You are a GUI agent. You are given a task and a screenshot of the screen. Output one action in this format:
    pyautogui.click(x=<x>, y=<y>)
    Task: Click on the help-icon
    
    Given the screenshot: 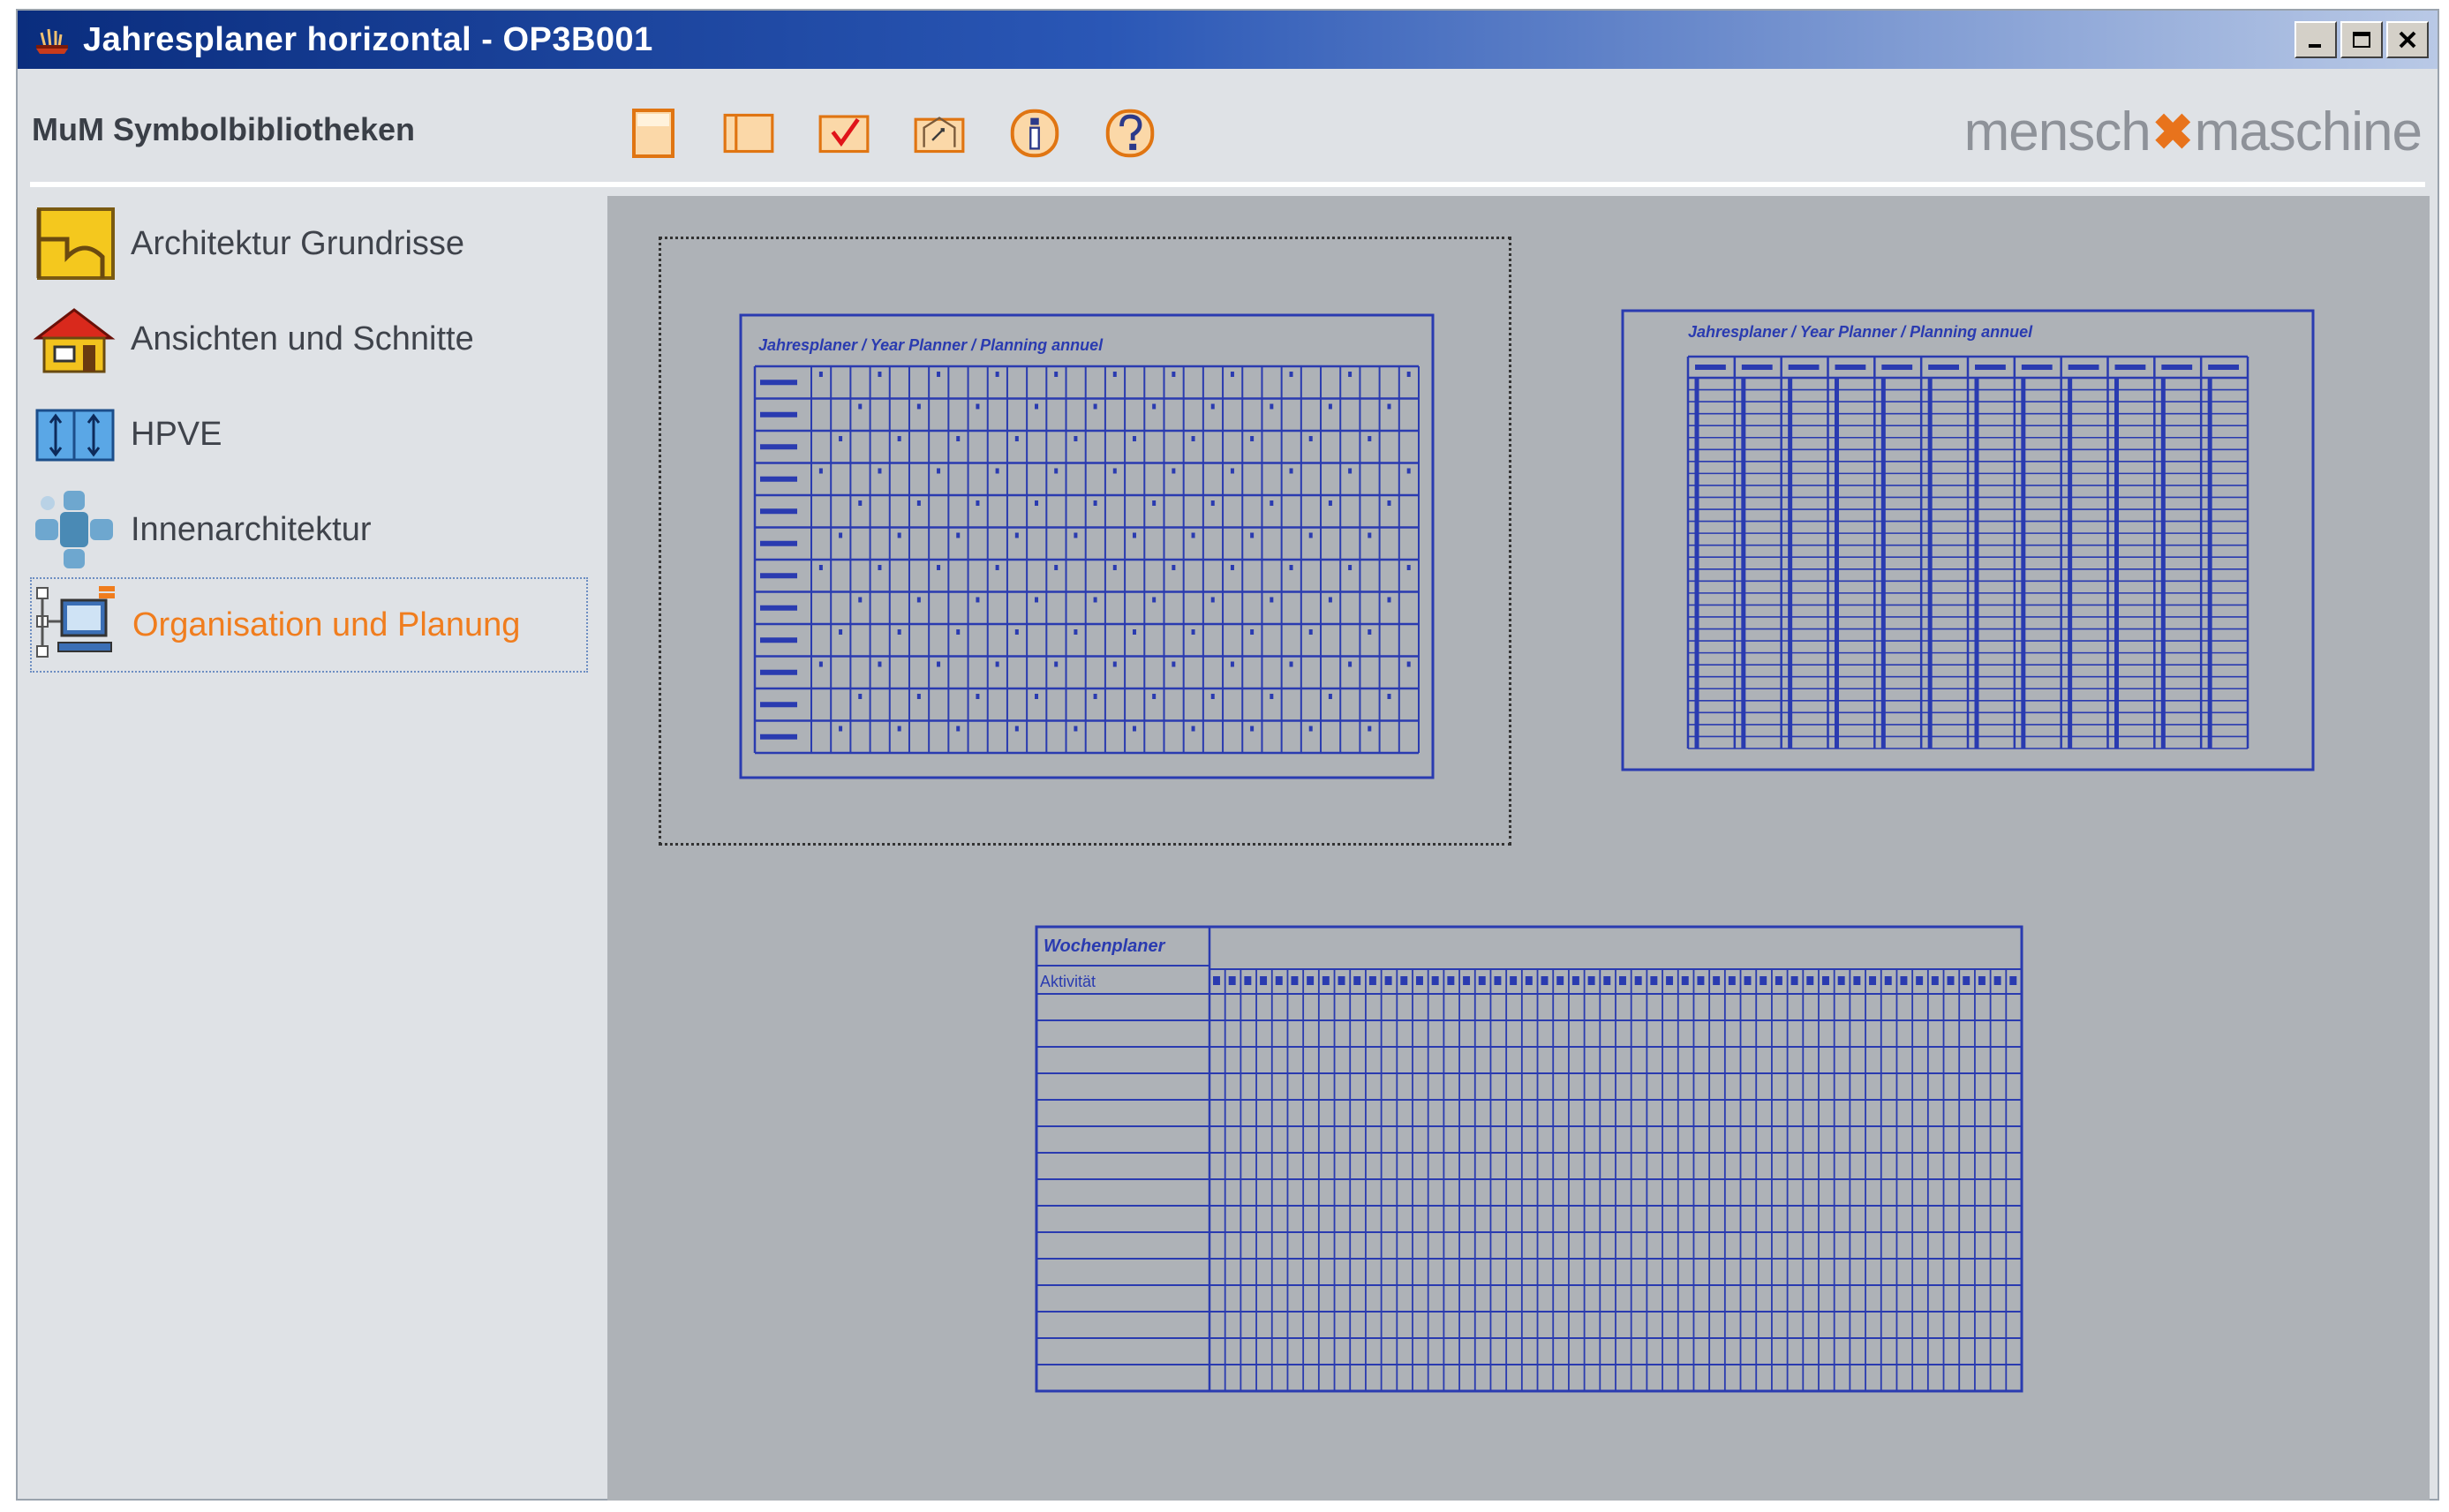 What is the action you would take?
    pyautogui.click(x=1130, y=133)
    